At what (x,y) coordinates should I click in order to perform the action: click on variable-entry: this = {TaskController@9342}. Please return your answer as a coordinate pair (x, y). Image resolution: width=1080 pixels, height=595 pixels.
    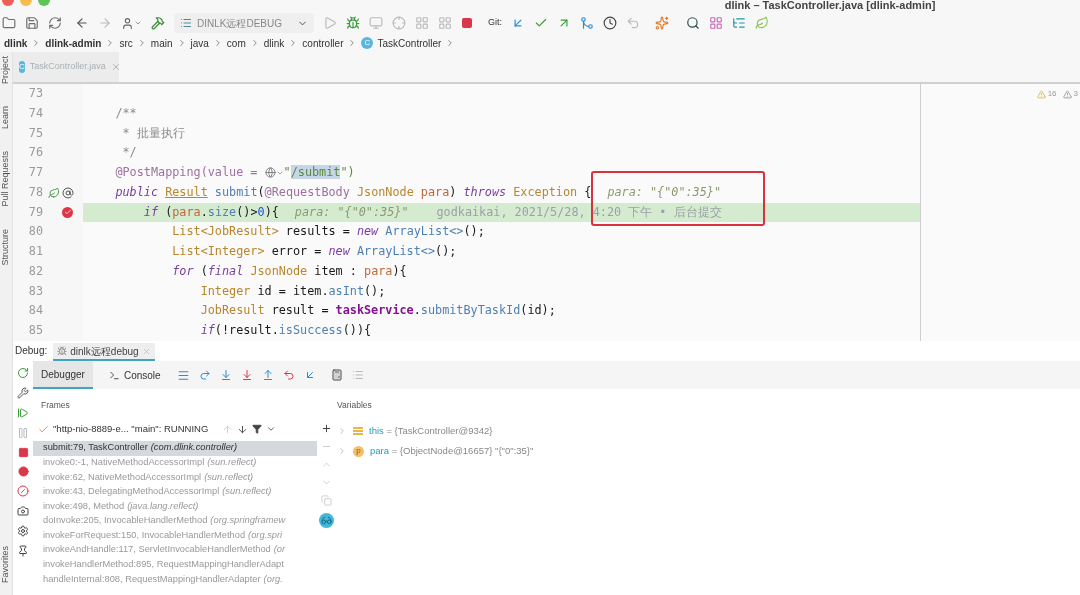
    Looking at the image, I should click on (431, 431).